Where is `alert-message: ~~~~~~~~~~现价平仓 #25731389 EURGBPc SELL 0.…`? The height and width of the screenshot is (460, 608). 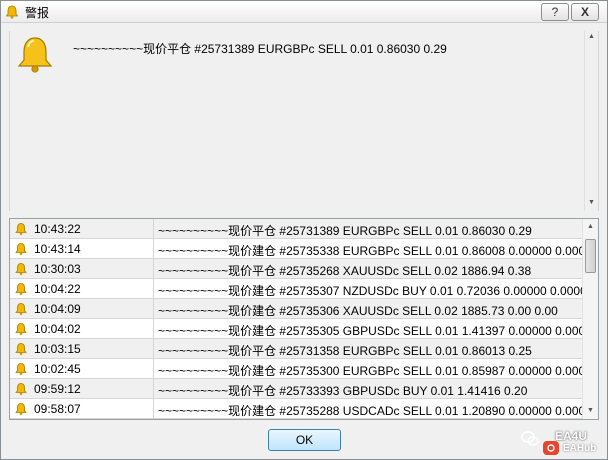 alert-message: ~~~~~~~~~~现价平仓 #25731389 EURGBPc SELL 0.… is located at coordinates (260, 49).